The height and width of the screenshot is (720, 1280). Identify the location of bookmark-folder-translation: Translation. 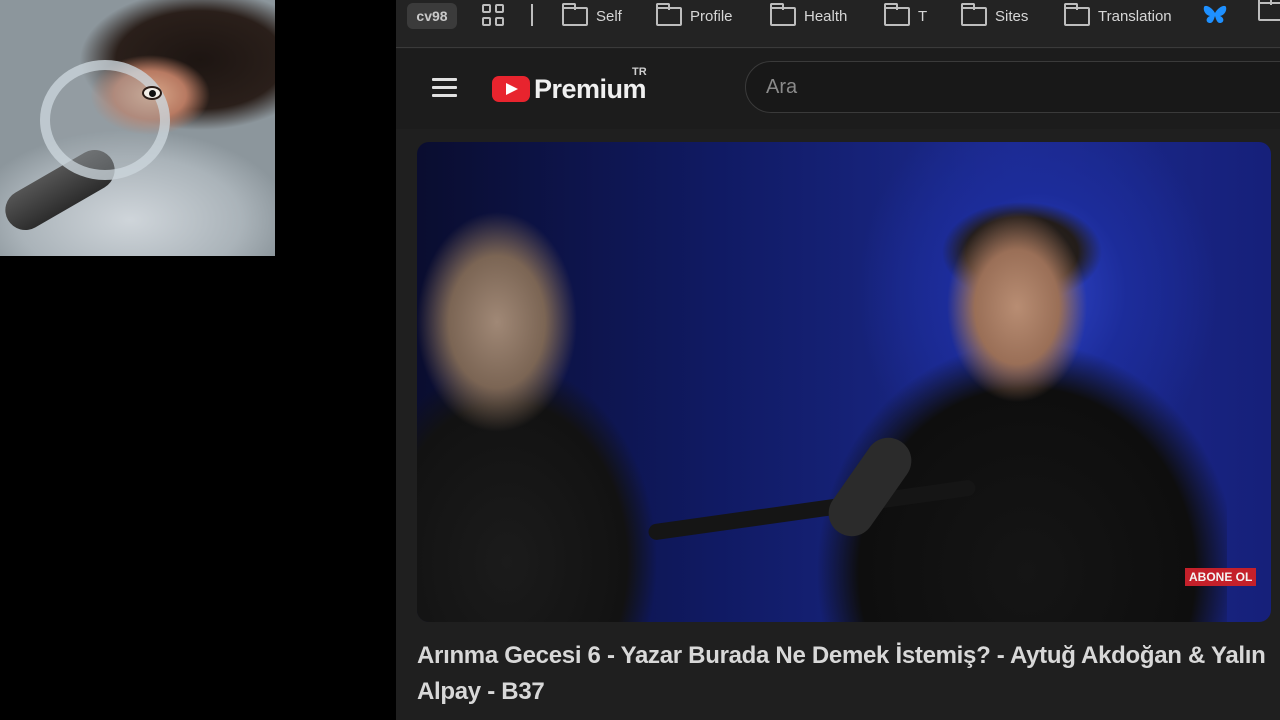
(1118, 16).